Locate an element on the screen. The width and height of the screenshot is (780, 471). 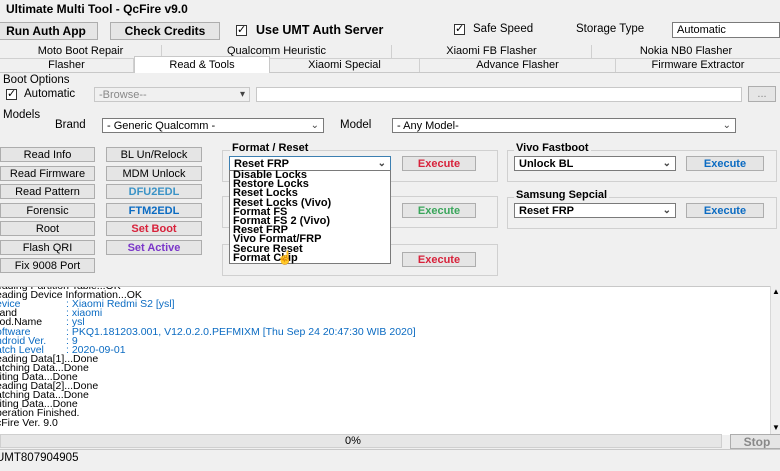
vivo-fastboot-execute-button: Execute is located at coordinates (725, 163).